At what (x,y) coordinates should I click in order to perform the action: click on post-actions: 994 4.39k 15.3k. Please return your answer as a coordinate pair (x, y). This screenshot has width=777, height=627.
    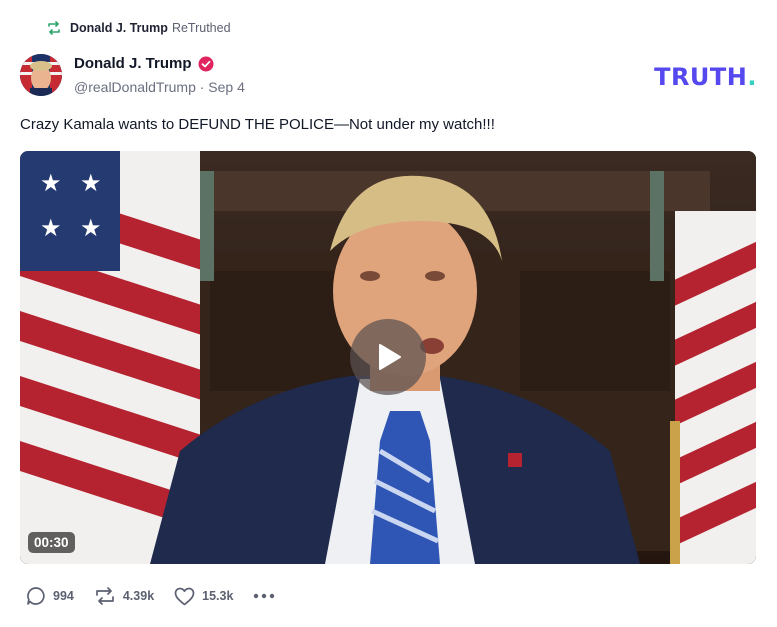
    Looking at the image, I should click on (150, 596).